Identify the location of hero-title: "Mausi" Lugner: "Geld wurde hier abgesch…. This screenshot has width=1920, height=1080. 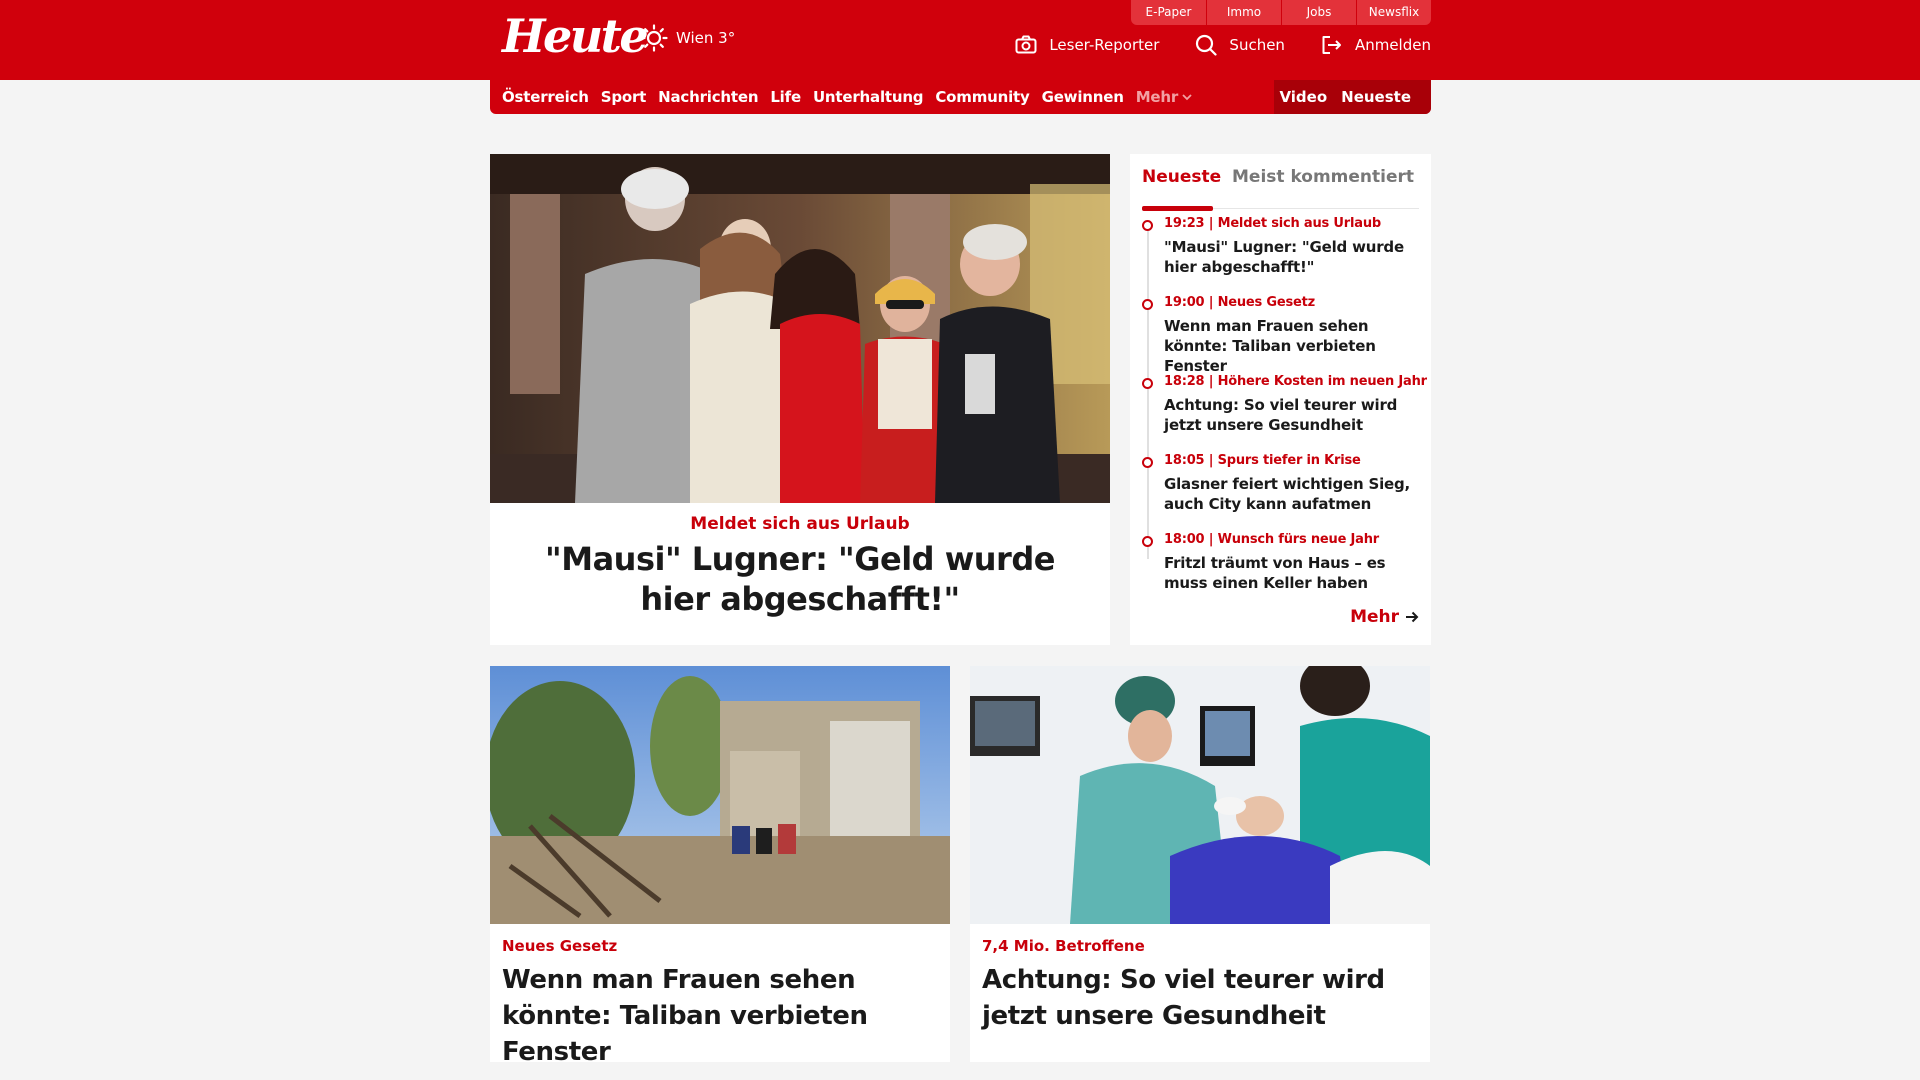
(800, 579).